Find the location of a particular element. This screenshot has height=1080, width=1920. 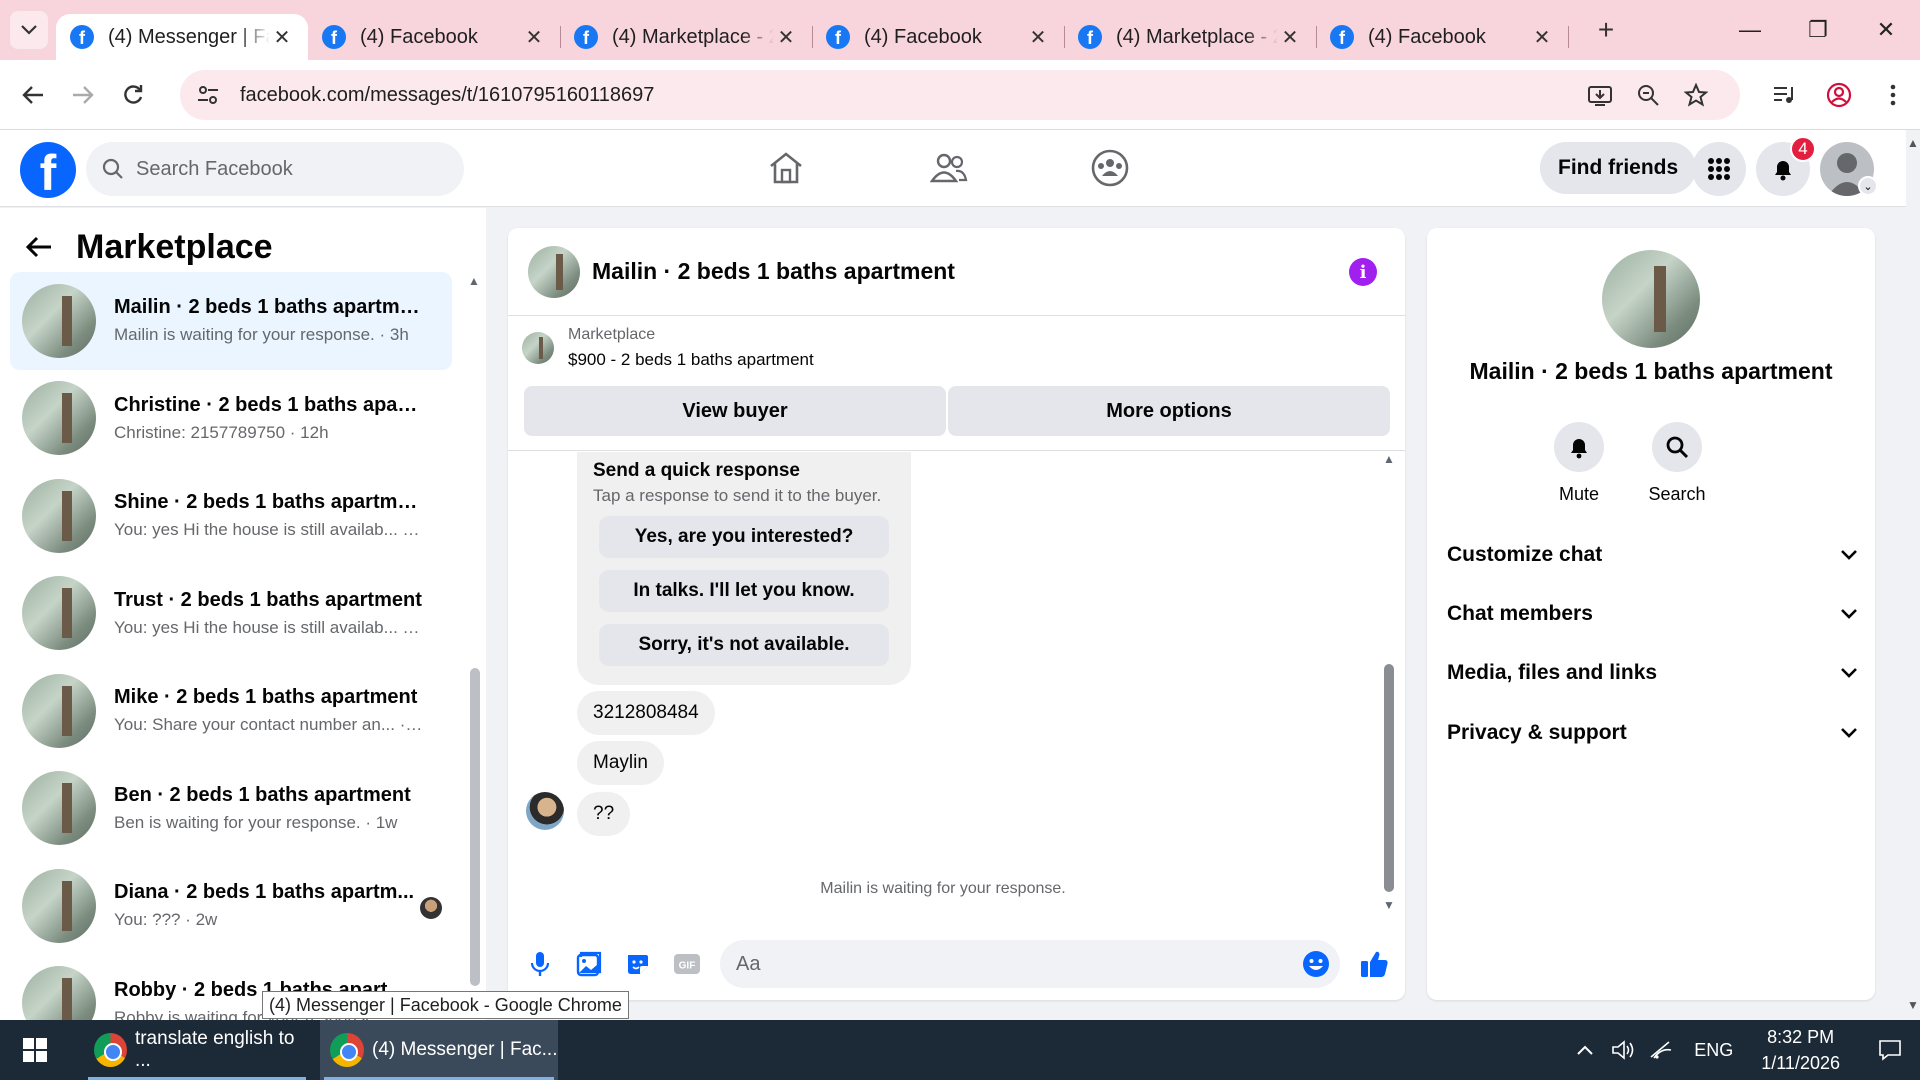

browser-tab-messenger: f (4) Messenger | Facebook ✕ is located at coordinates (182, 37).